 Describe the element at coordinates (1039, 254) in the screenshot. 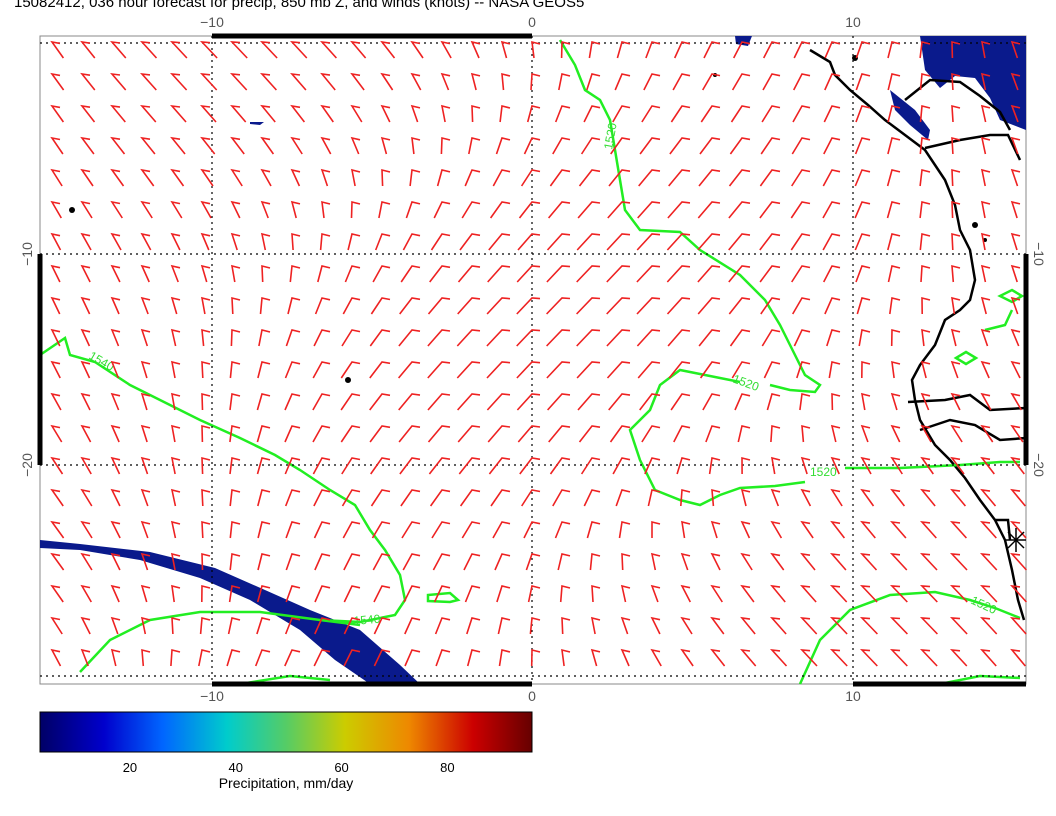

I see `lat-tick-right: −10` at that location.